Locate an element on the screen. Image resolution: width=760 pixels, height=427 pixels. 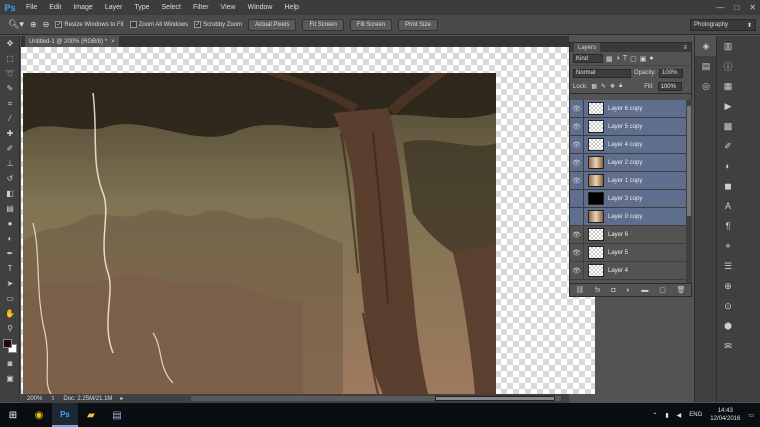
layer-style-icon: fx is located at coordinates (597, 290).